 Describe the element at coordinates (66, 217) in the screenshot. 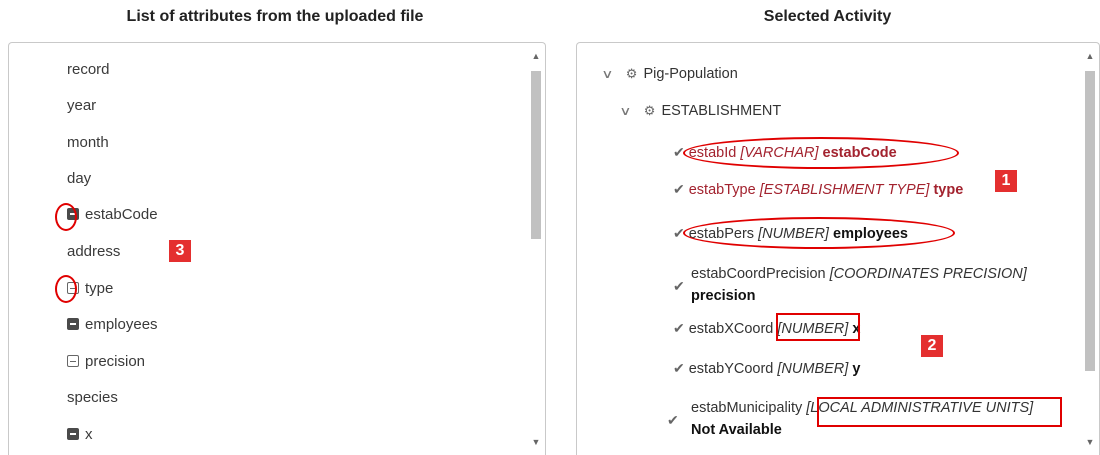

I see `annotation-circle-estabcode` at that location.